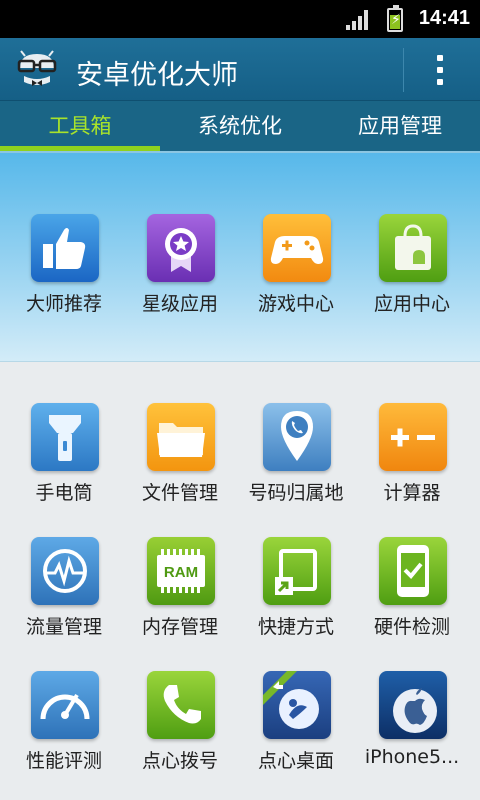 This screenshot has width=480, height=800. I want to click on tool-item-flashlight: 手电筒, so click(64, 470).